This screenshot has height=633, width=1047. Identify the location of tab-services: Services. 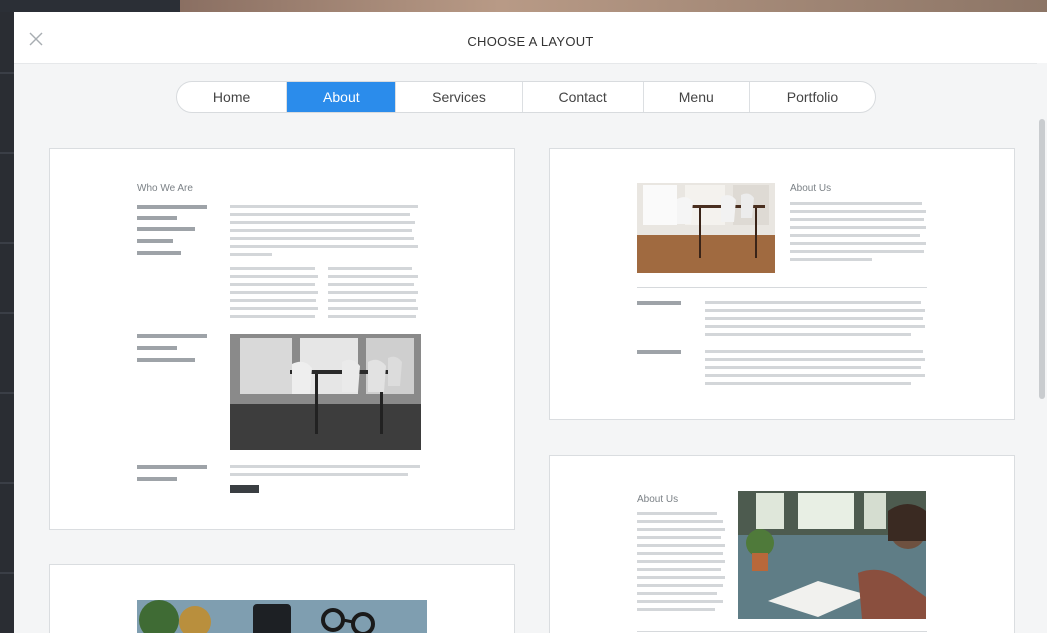
(458, 97).